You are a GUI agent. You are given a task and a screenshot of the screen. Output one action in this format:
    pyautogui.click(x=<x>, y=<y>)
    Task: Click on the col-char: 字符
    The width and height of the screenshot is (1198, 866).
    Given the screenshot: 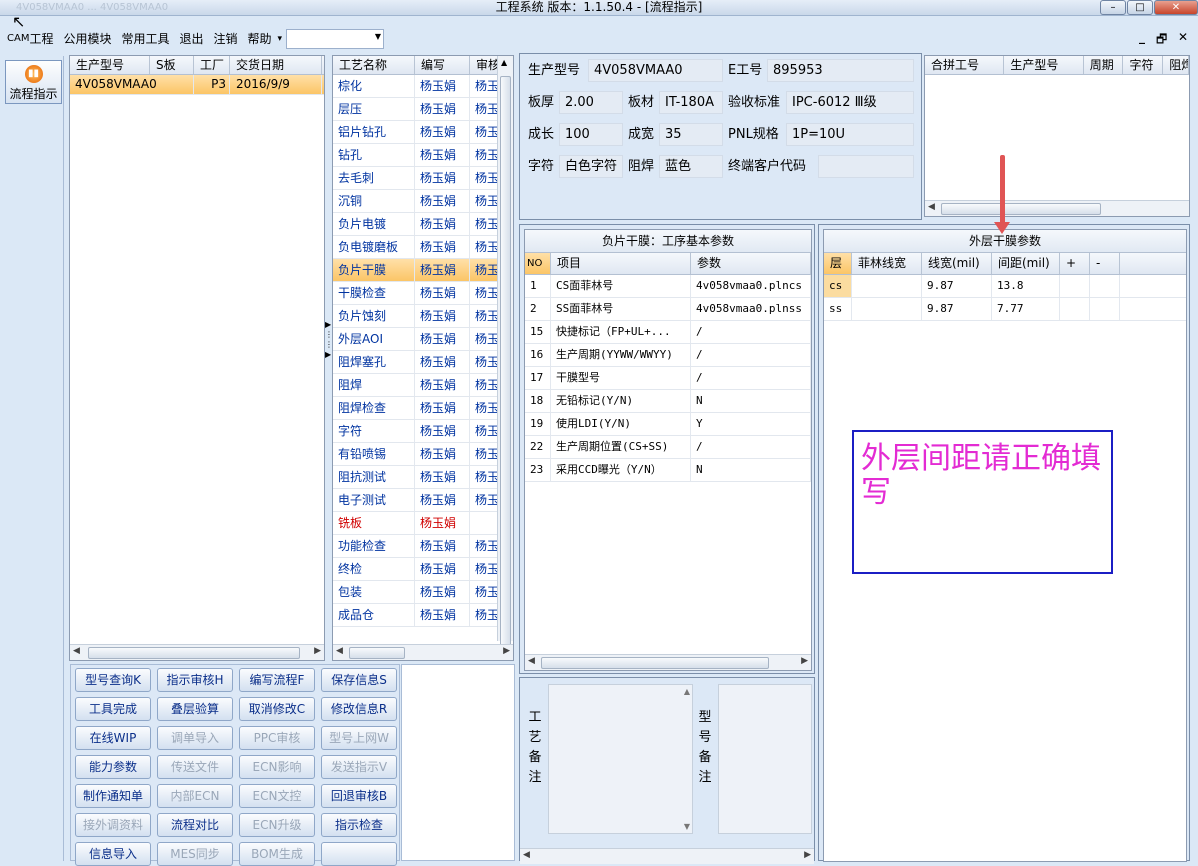 What is the action you would take?
    pyautogui.click(x=1143, y=65)
    